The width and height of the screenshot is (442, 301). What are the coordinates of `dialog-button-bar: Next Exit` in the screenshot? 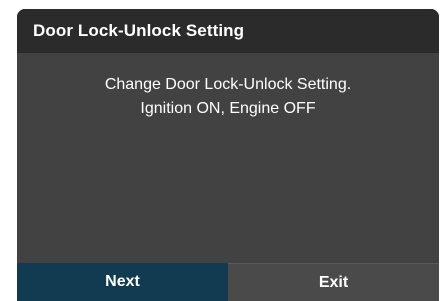 It's located at (228, 282).